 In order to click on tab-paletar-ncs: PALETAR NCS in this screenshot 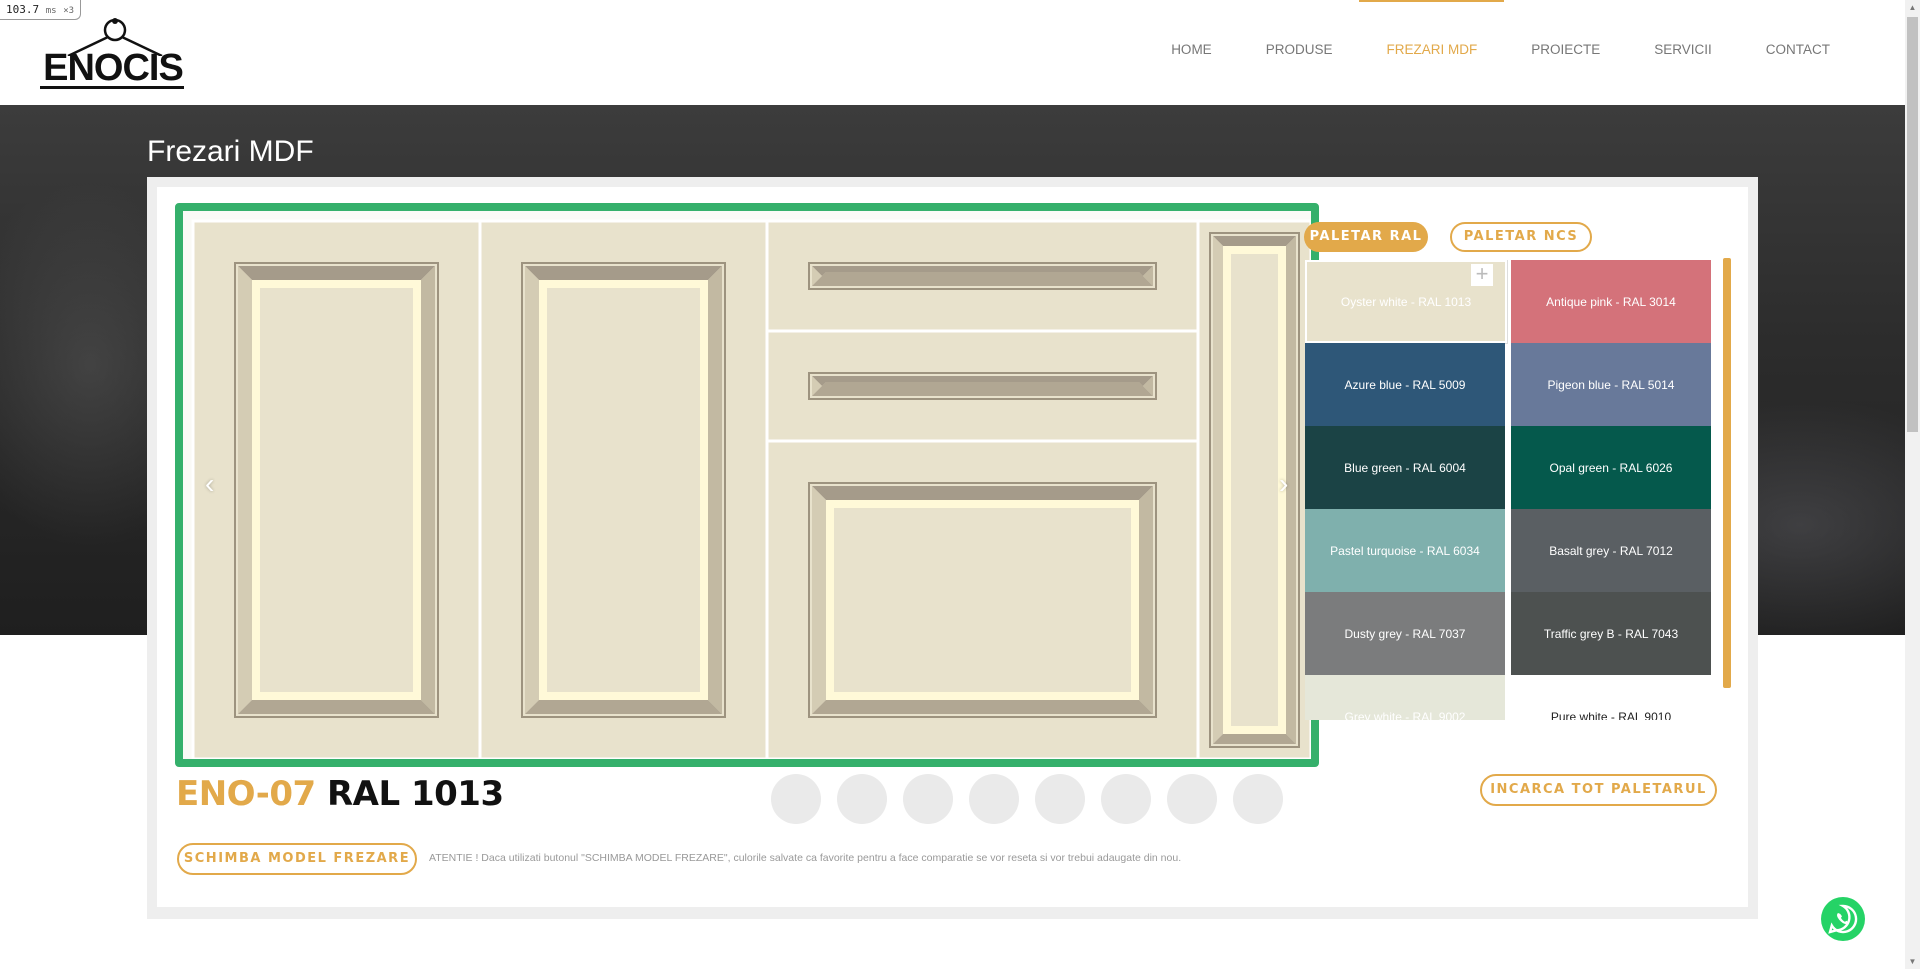, I will do `click(1521, 237)`.